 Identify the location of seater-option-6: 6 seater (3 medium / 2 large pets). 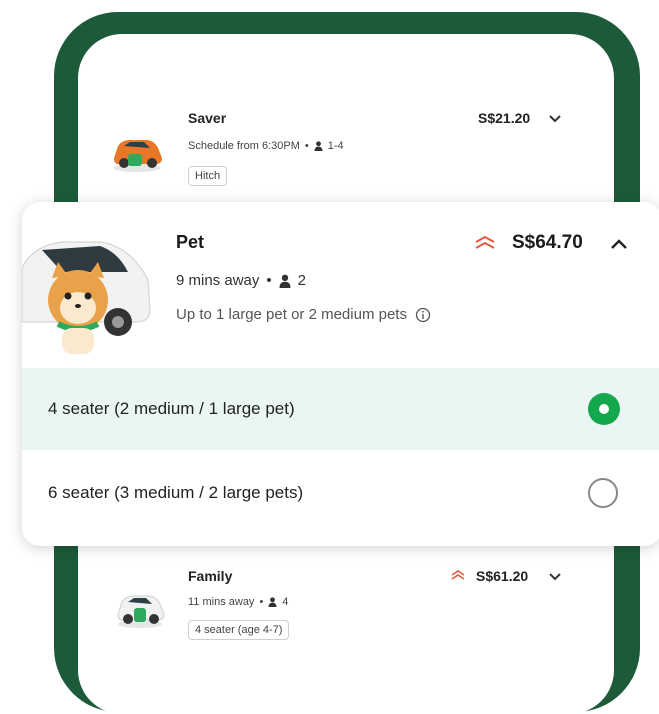
(340, 493).